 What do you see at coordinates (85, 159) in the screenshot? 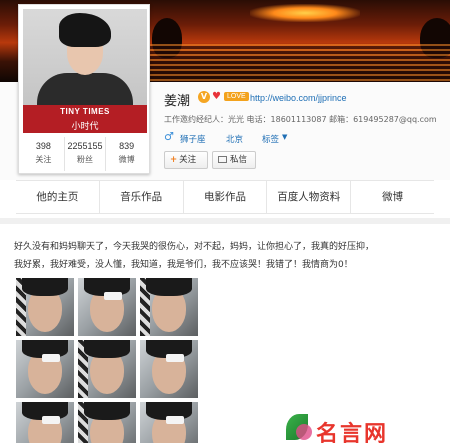
I see `stat-label: 粉丝` at bounding box center [85, 159].